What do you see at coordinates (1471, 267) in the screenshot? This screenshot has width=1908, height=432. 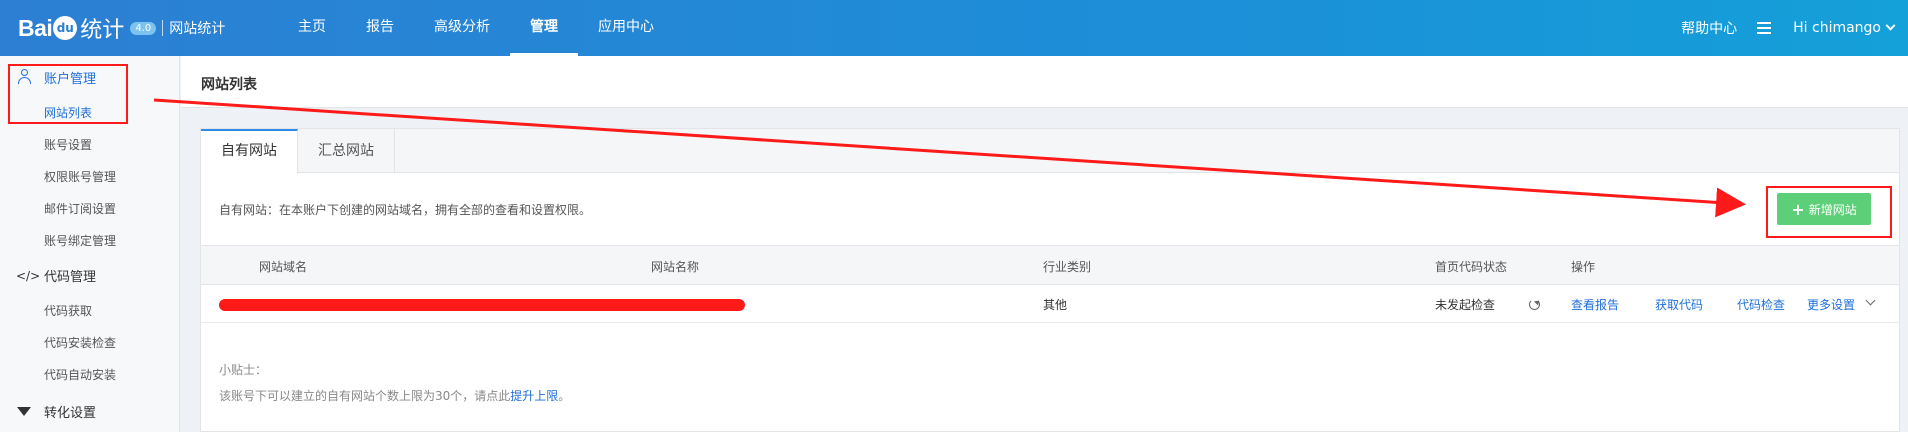 I see `column-homepage-code-status: 首页代码状态` at bounding box center [1471, 267].